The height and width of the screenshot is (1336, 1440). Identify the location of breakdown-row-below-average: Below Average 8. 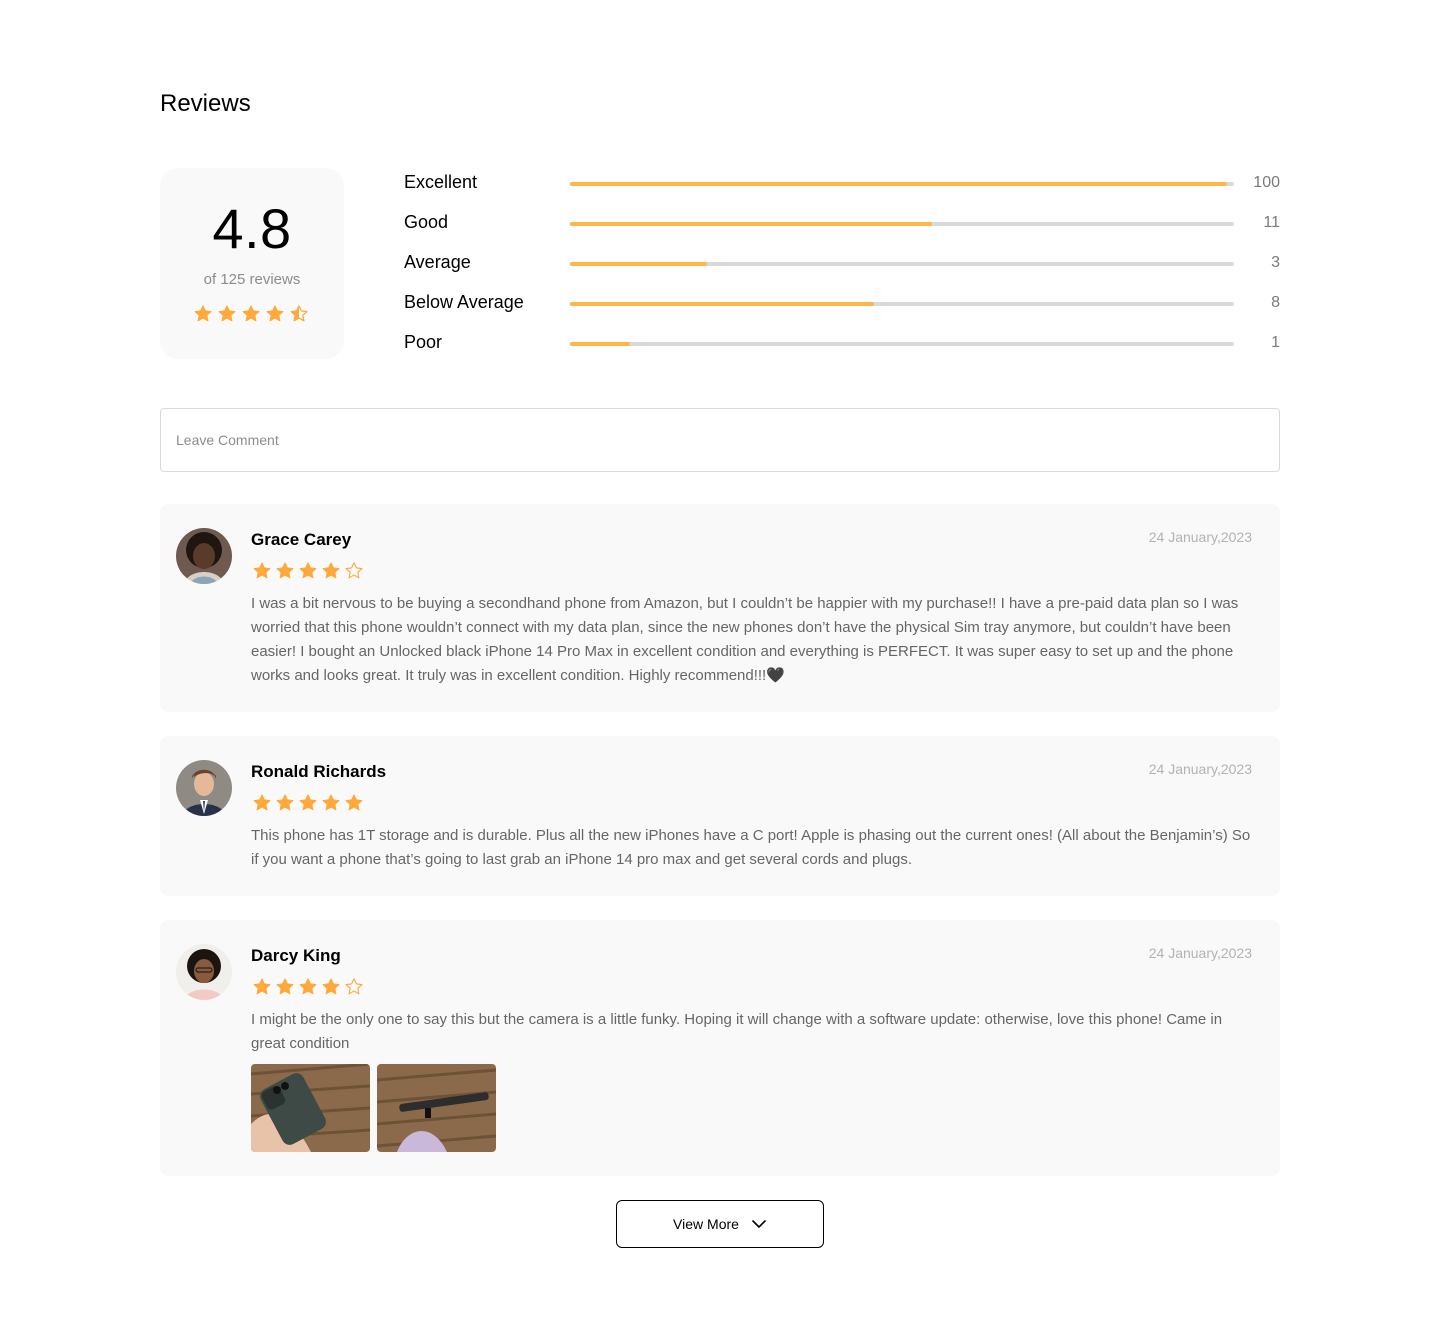
(842, 304).